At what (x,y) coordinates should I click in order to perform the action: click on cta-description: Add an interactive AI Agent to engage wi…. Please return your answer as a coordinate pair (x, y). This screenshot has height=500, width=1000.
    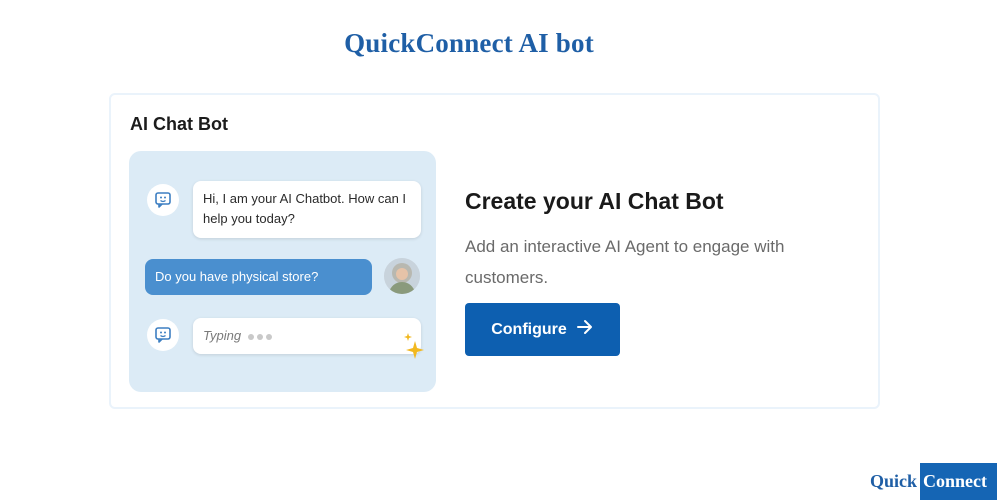
    Looking at the image, I should click on (625, 262).